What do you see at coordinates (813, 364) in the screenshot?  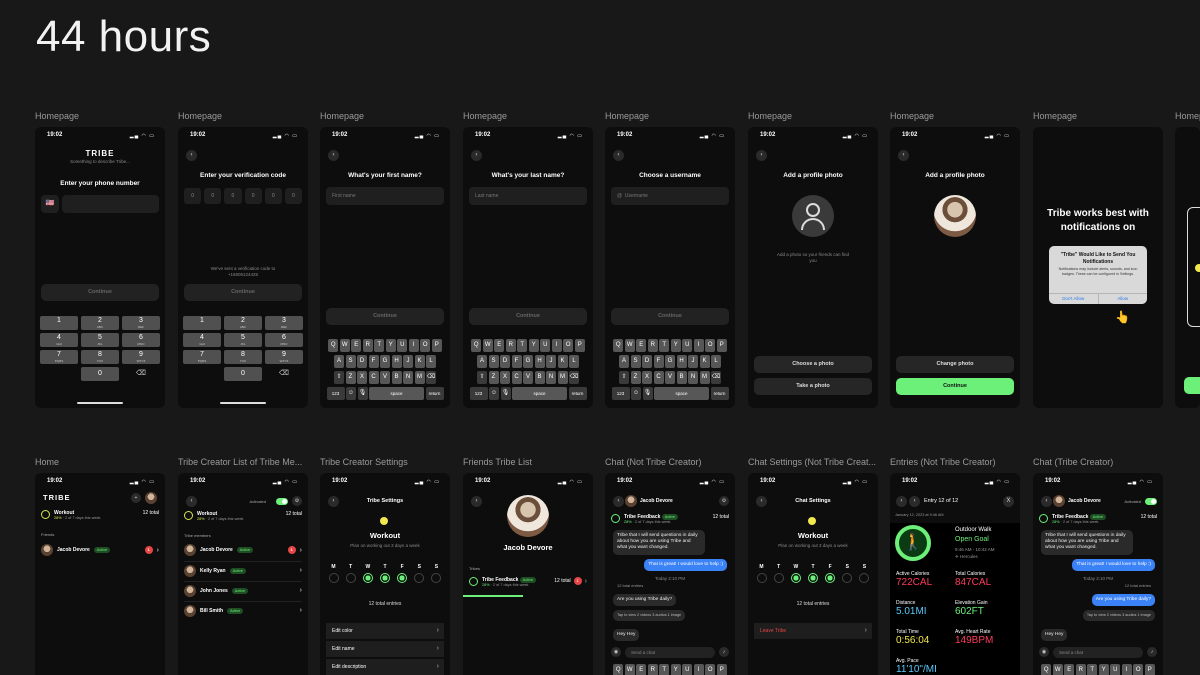 I see `choose-photo-button: Choose a photo` at bounding box center [813, 364].